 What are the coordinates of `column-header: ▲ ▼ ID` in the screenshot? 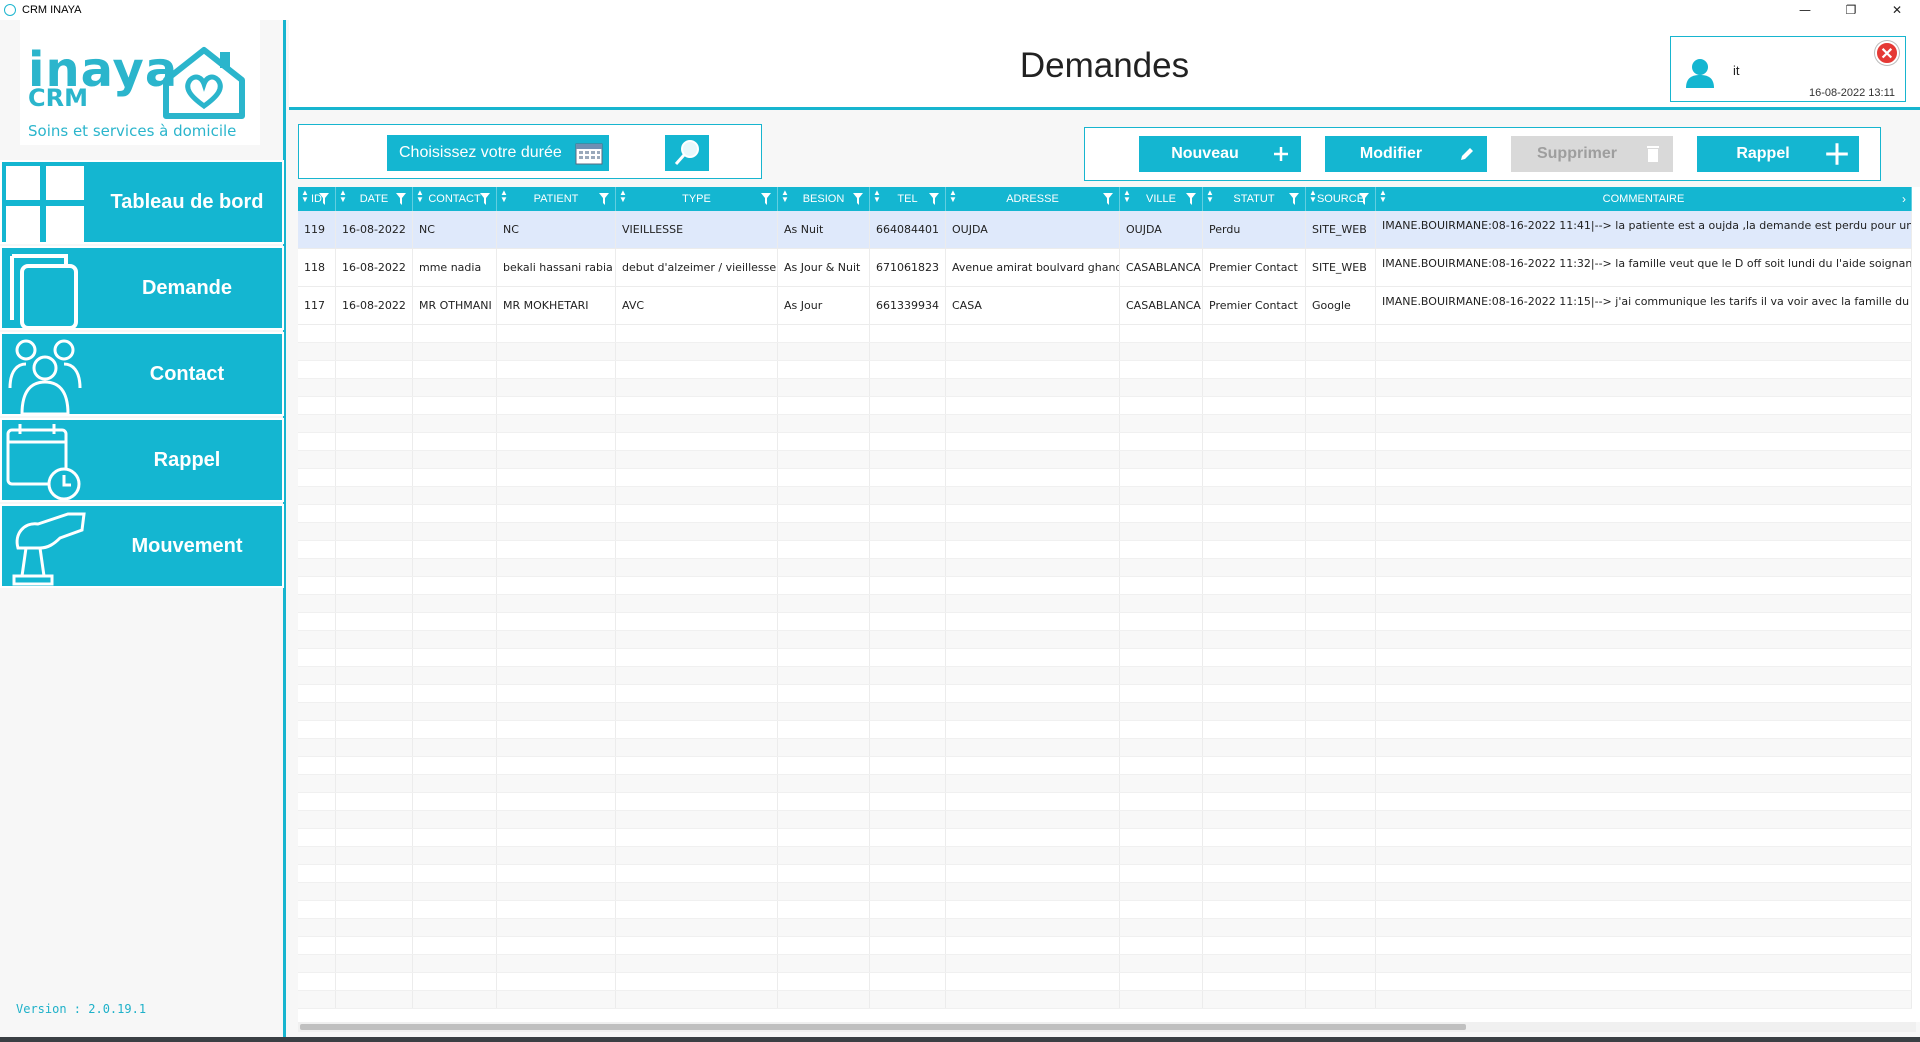 It's located at (317, 199).